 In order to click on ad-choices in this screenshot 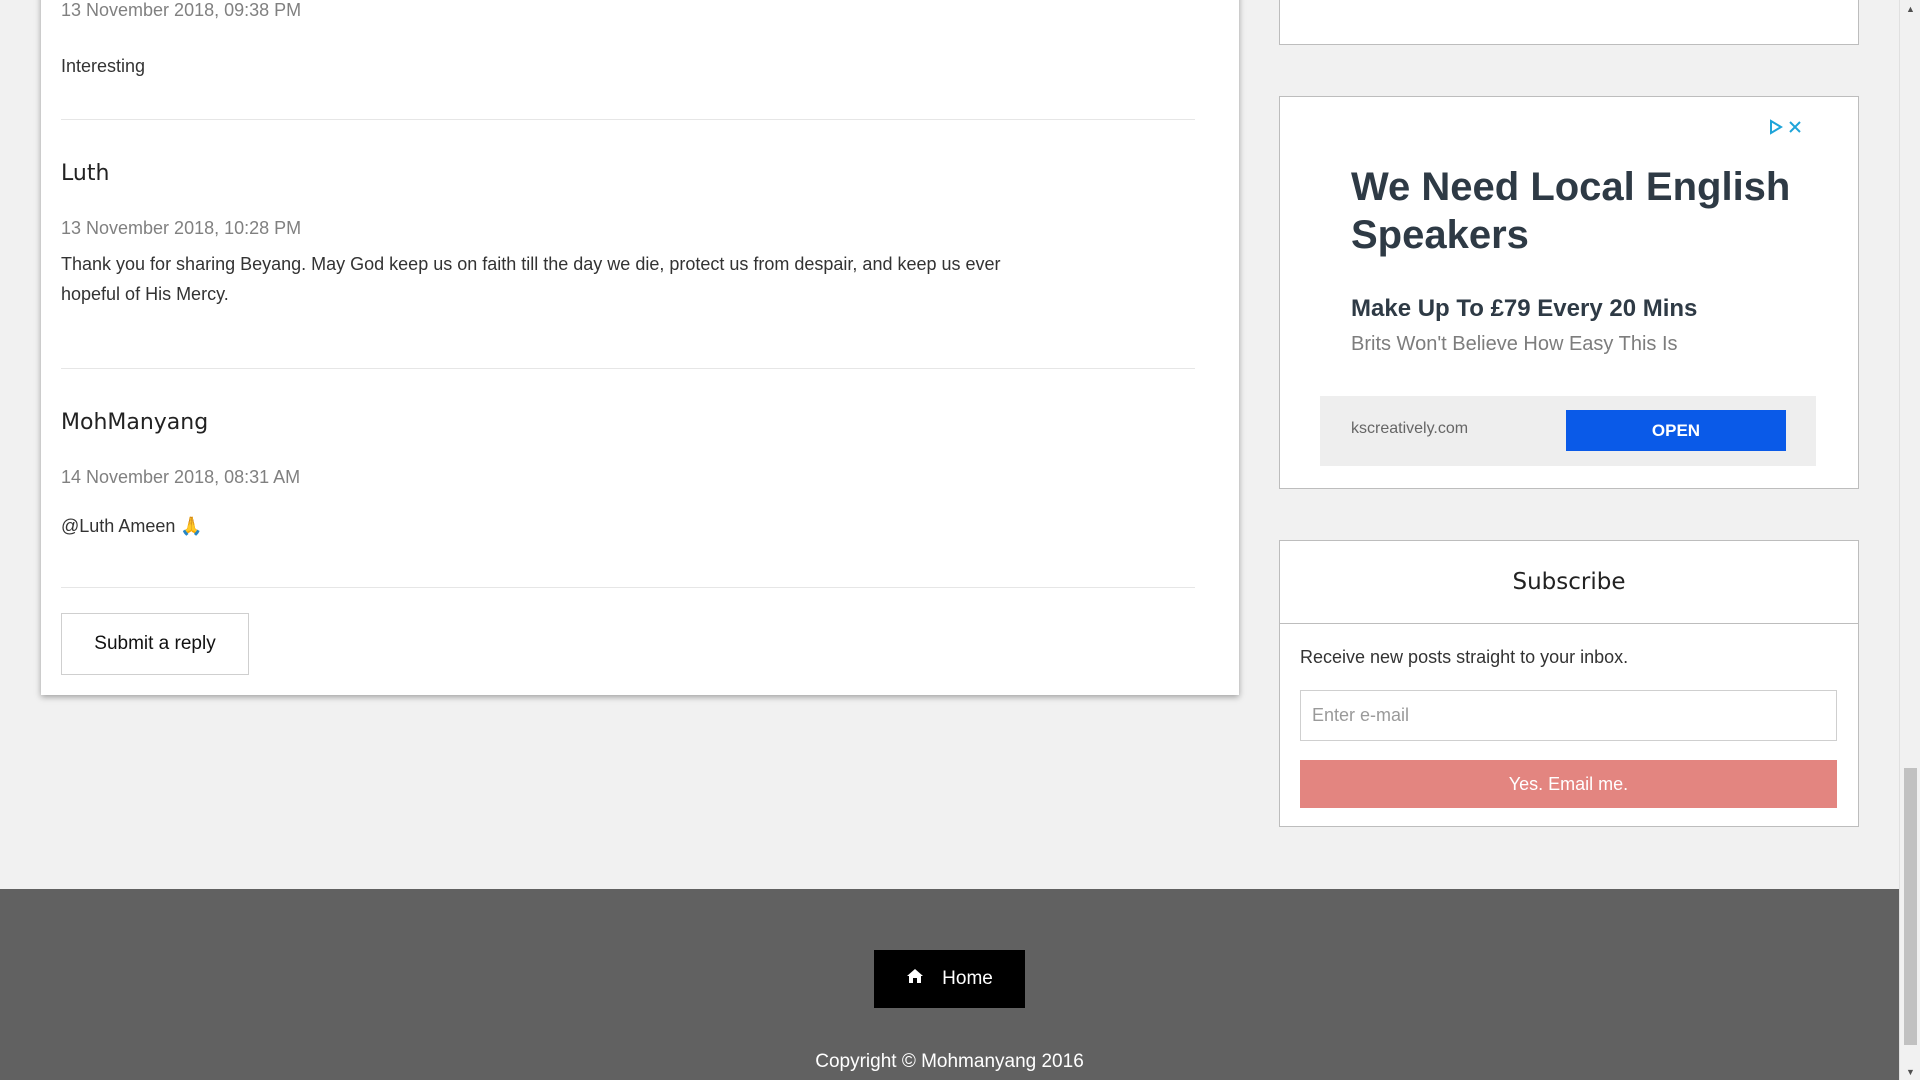, I will do `click(1785, 129)`.